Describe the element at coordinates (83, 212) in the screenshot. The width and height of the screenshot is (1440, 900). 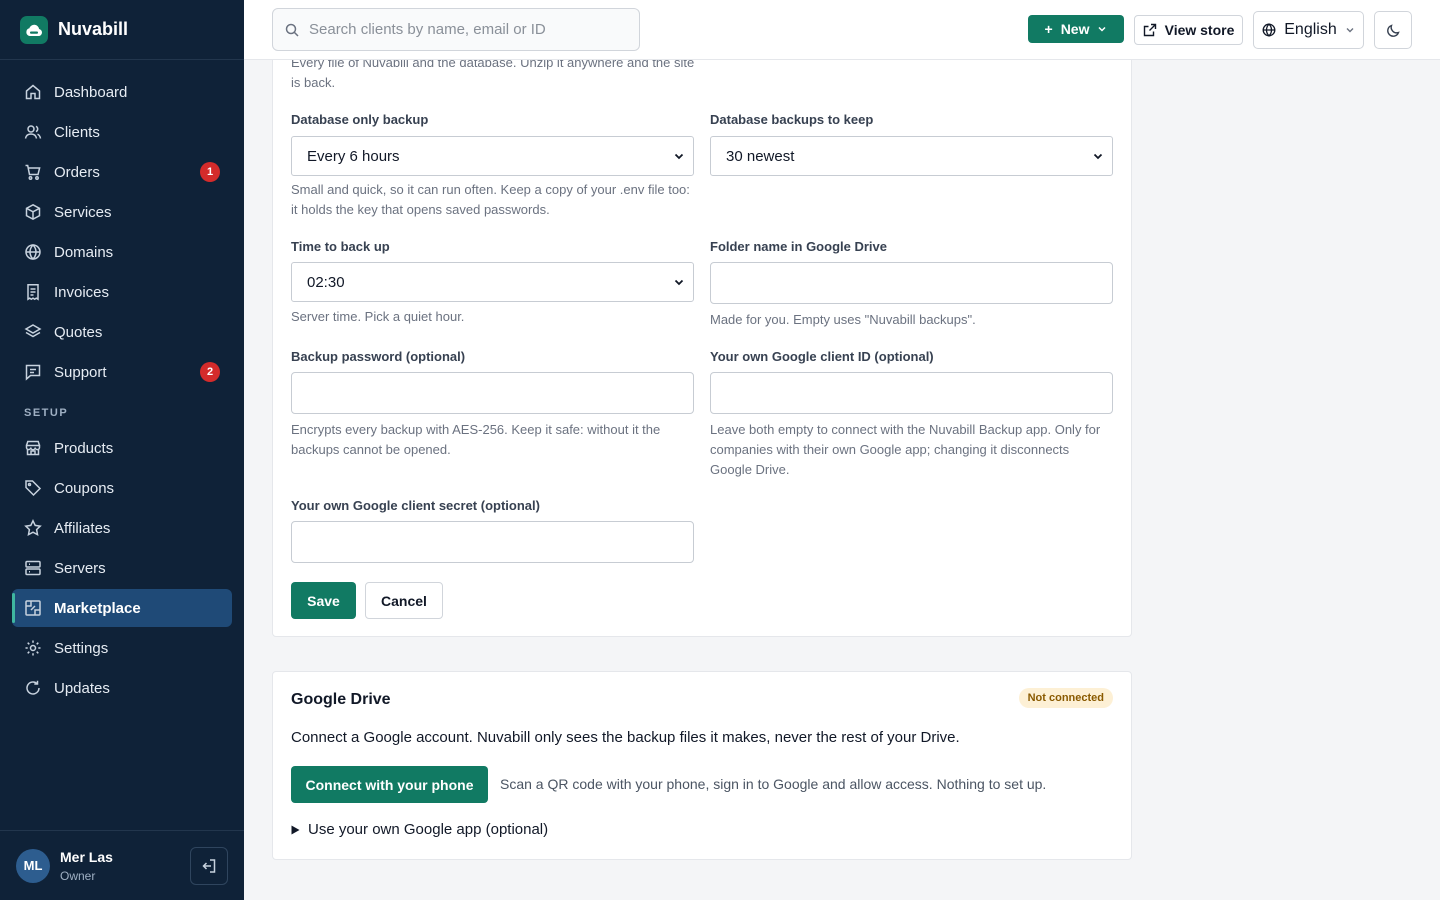
I see `sidebar-item-label: Services` at that location.